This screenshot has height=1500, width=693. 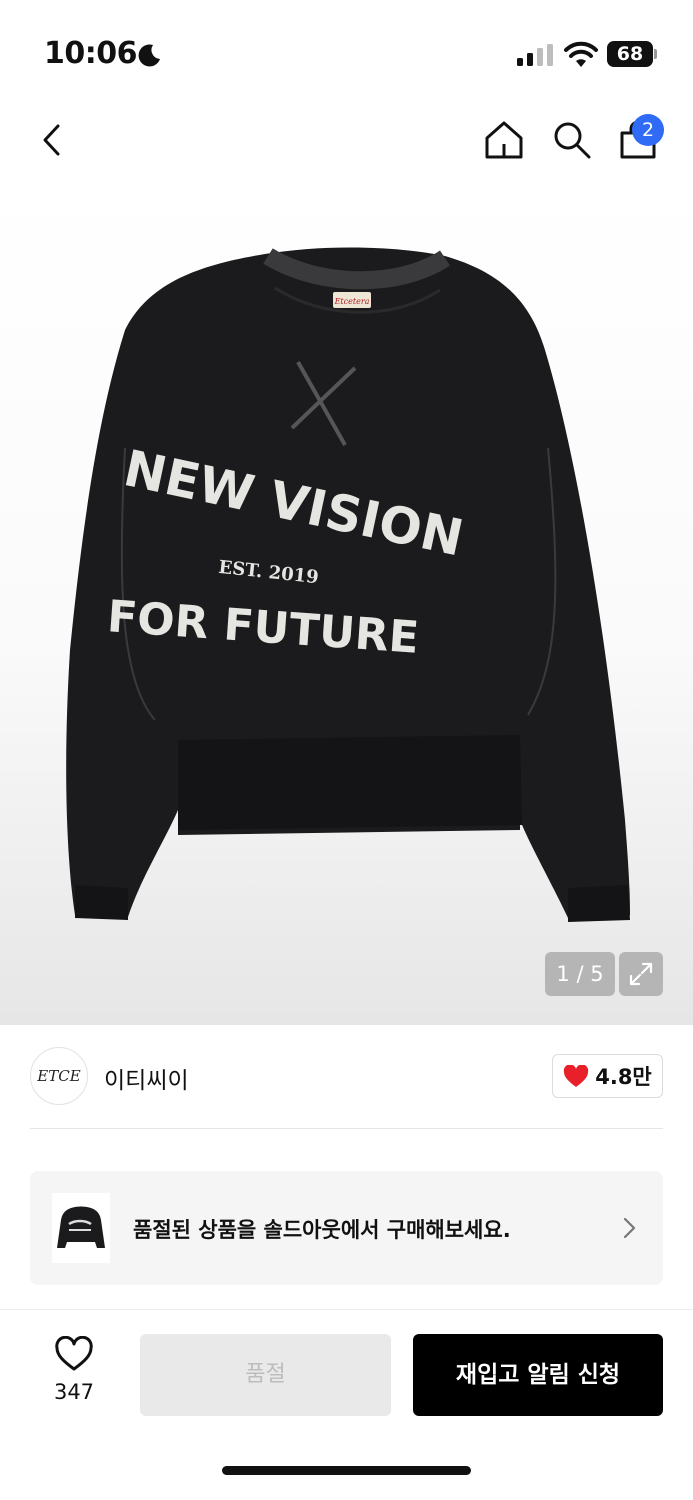 I want to click on soldout-marketplace-banner: 품절된 상품을 솔드아웃에서 구매해보세요., so click(x=346, y=1228).